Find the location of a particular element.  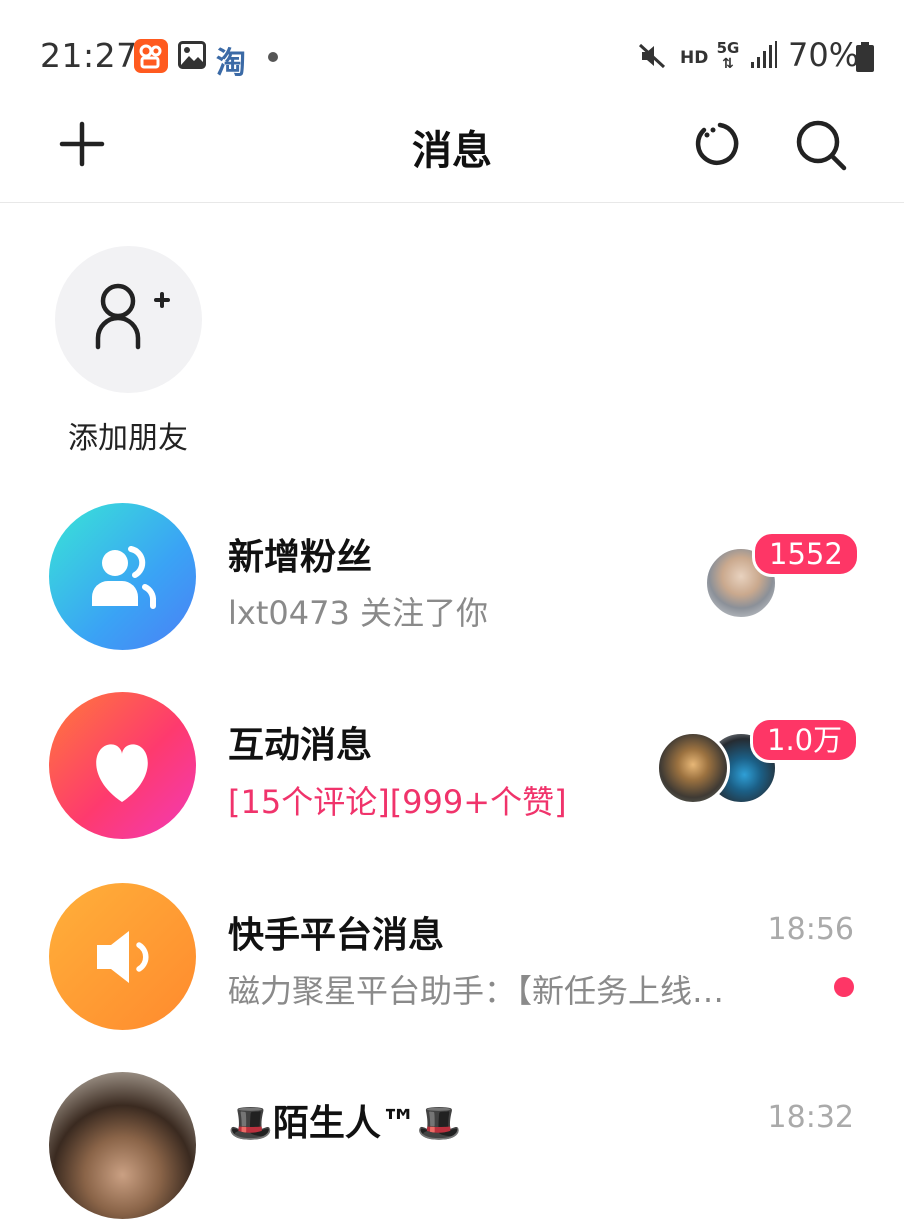

conversation-title: 快手平台消息 is located at coordinates (336, 935).